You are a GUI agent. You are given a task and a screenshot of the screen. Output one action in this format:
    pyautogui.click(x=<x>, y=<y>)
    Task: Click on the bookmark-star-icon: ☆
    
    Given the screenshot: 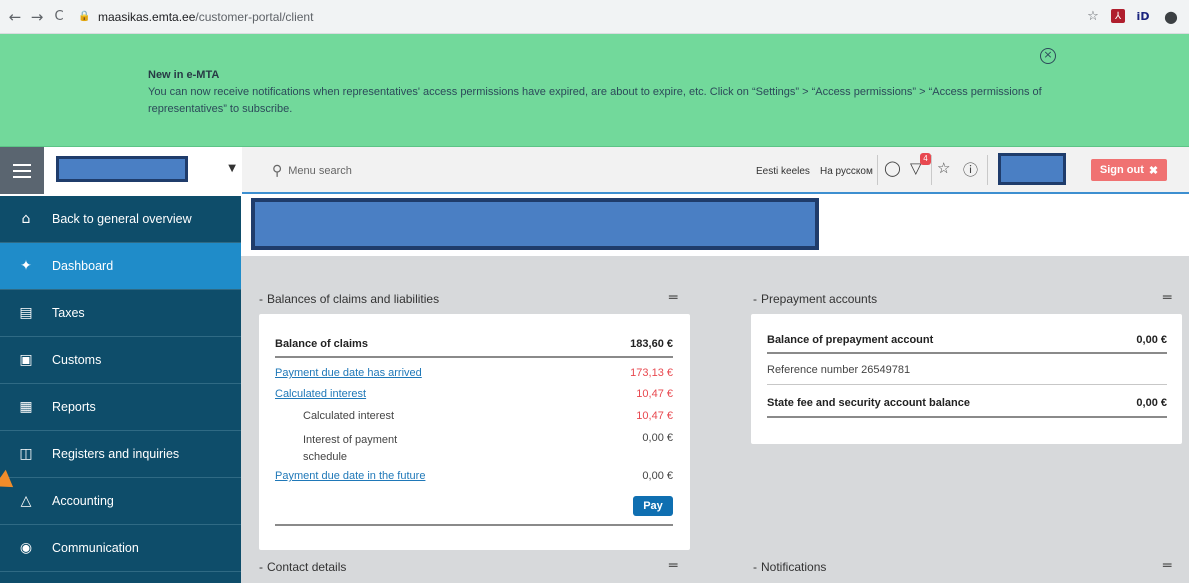 What is the action you would take?
    pyautogui.click(x=1093, y=16)
    